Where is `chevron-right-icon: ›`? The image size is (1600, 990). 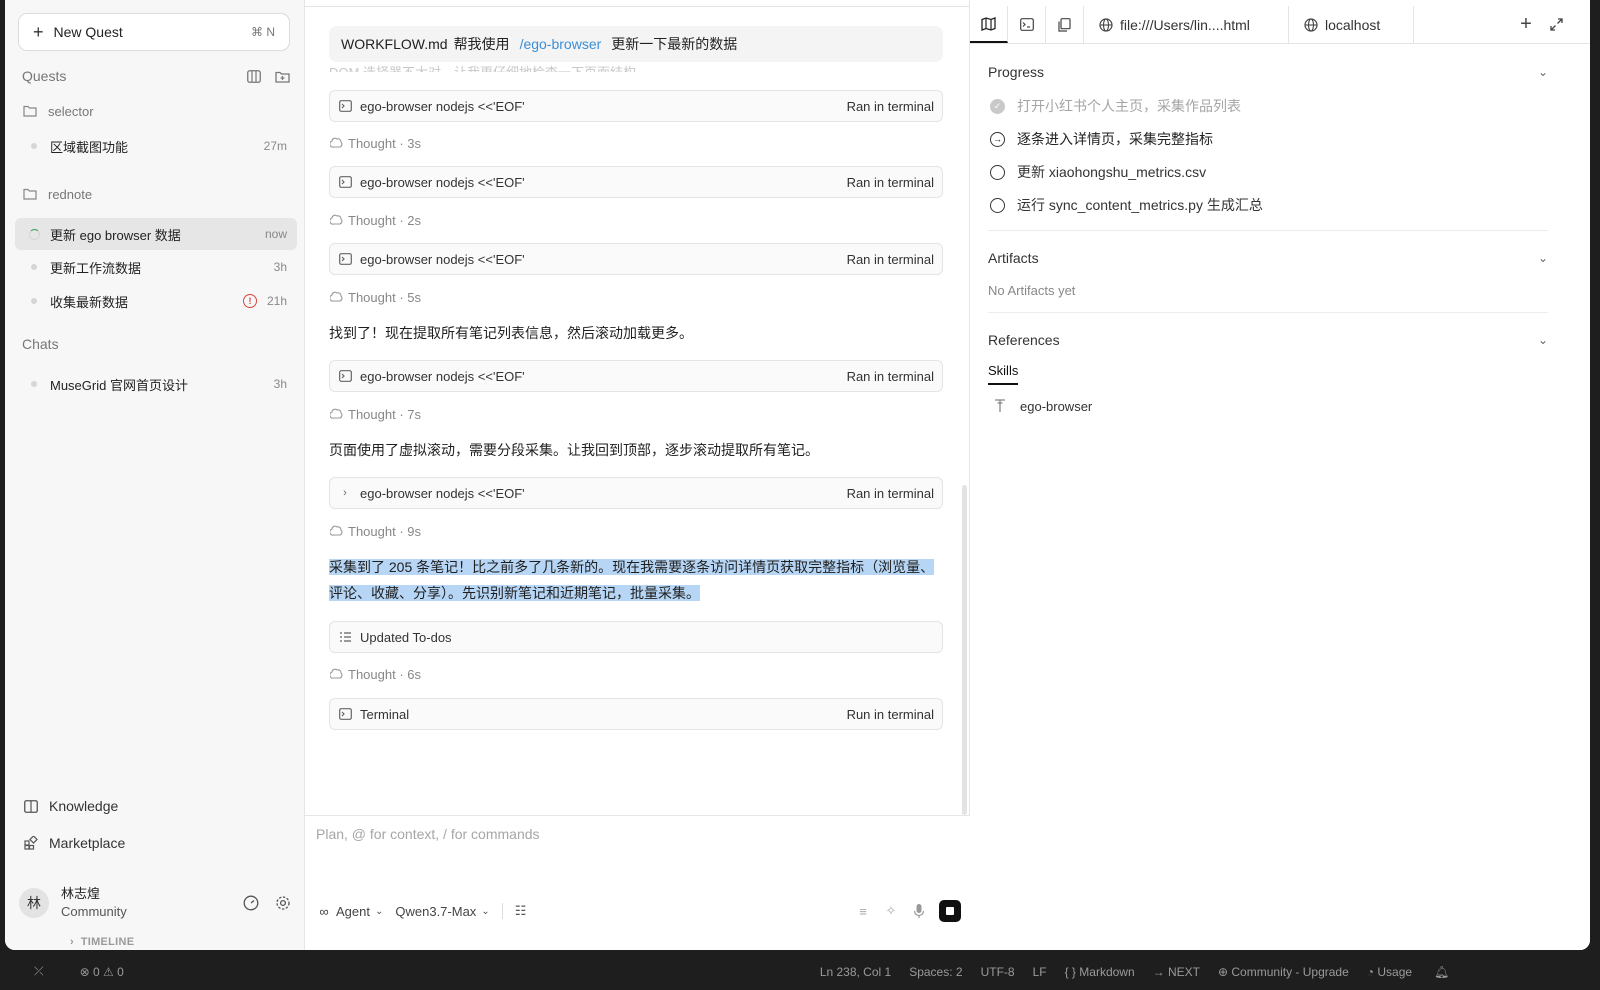
chevron-right-icon: › is located at coordinates (345, 493).